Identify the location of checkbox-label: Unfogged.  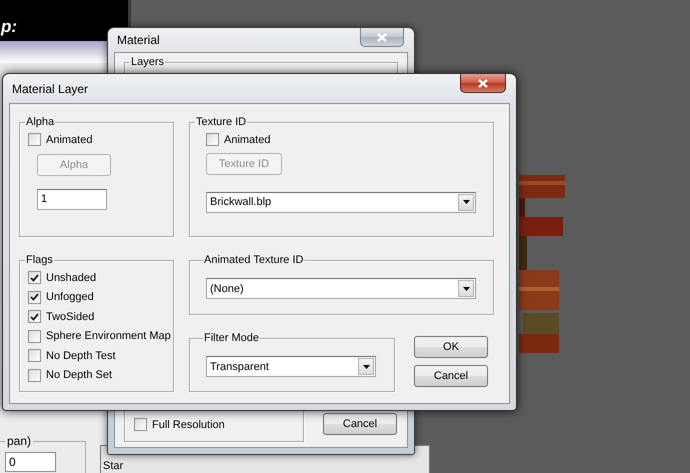
(70, 297).